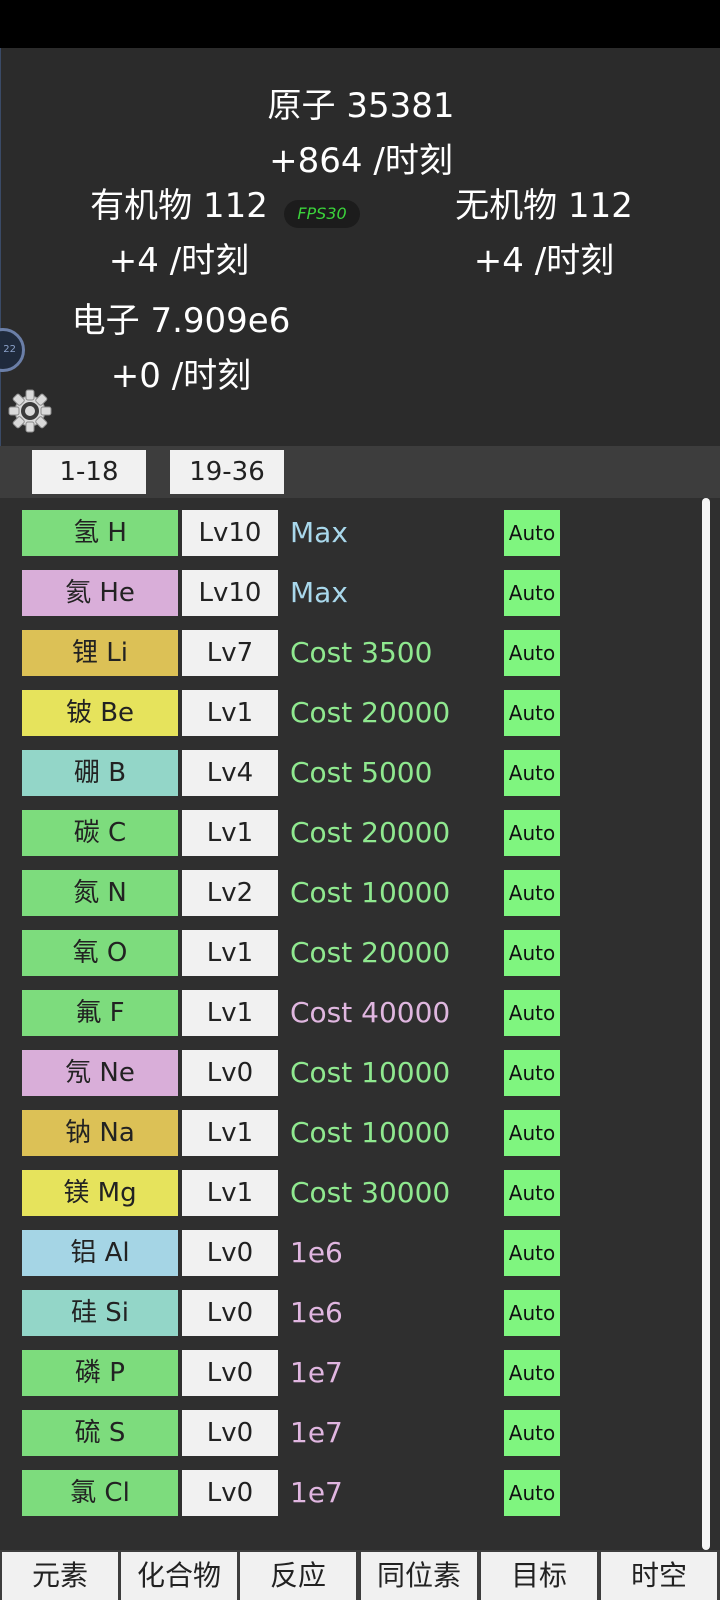 This screenshot has width=720, height=1600. What do you see at coordinates (659, 1576) in the screenshot?
I see `tab-spacetime: 时空` at bounding box center [659, 1576].